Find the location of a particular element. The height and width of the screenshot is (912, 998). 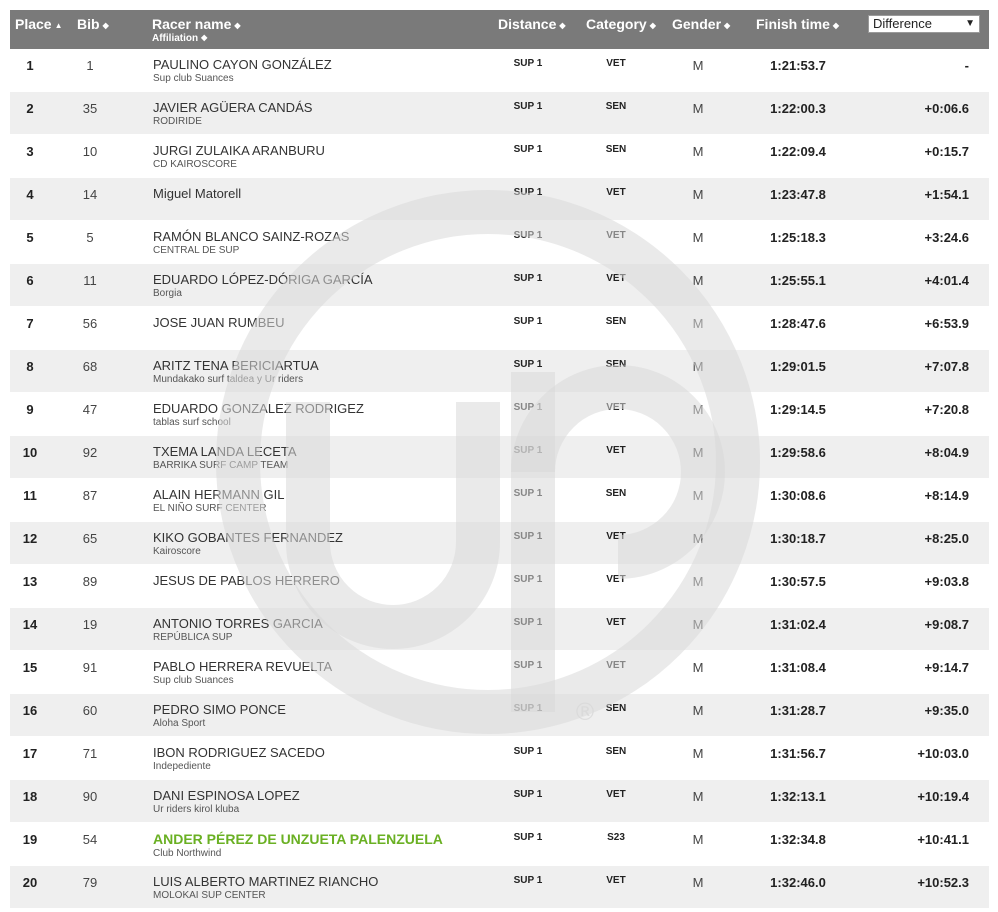

finish-time-cell: 1:22:09.4 is located at coordinates (798, 151).